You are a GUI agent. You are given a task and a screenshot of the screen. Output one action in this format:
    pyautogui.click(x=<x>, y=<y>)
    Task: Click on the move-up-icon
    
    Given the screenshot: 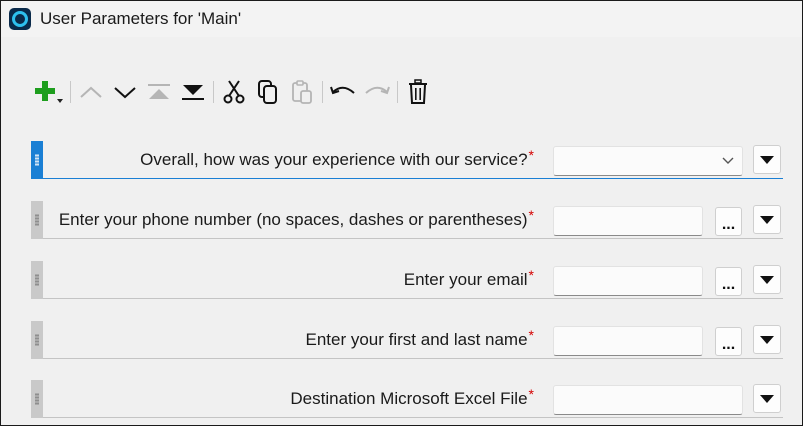 What is the action you would take?
    pyautogui.click(x=91, y=92)
    